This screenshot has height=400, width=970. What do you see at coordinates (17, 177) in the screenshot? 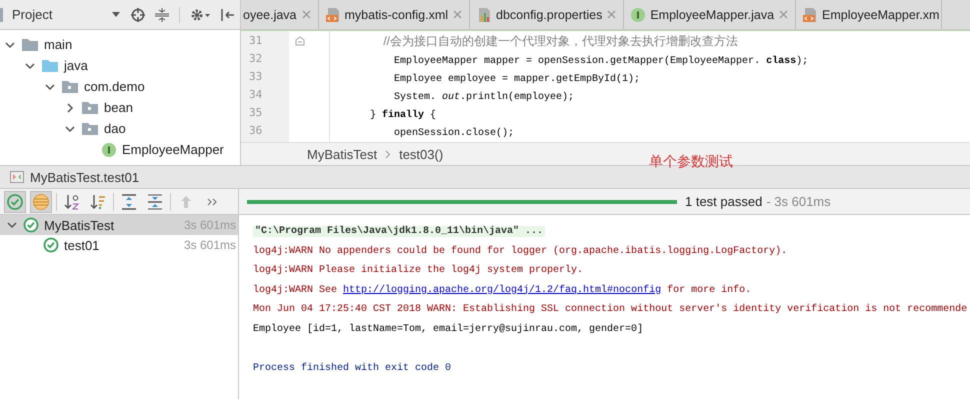
I see `run-config-icon` at bounding box center [17, 177].